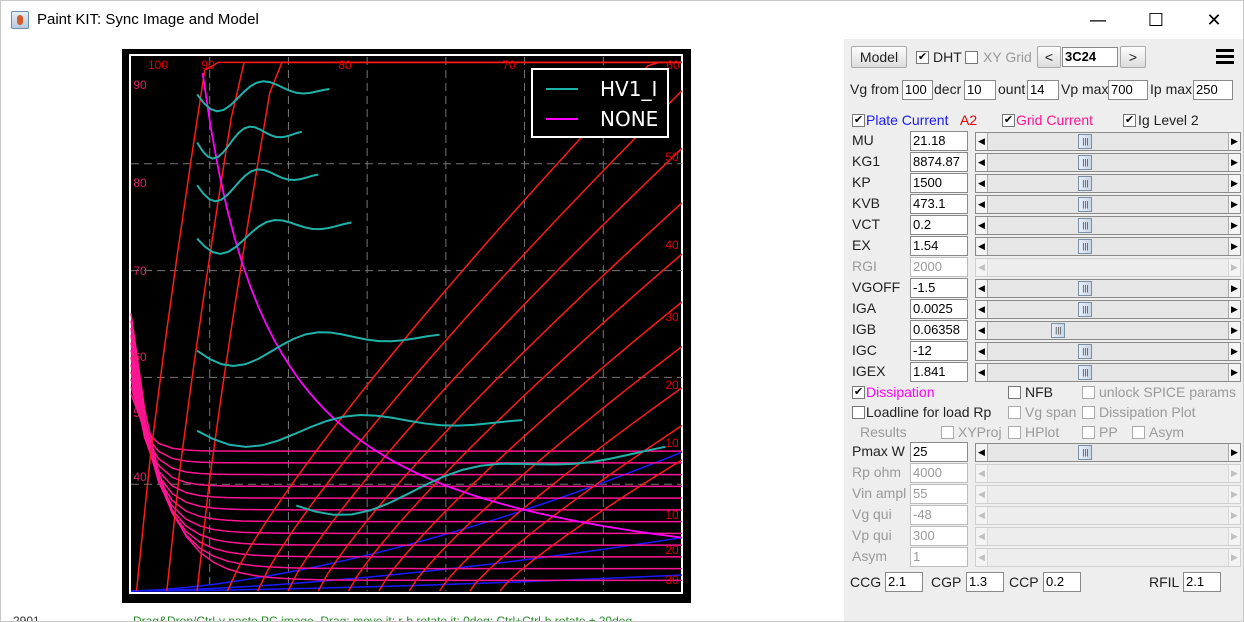 This screenshot has width=1244, height=622. Describe the element at coordinates (939, 452) in the screenshot. I see `pmax-w-field: 25` at that location.